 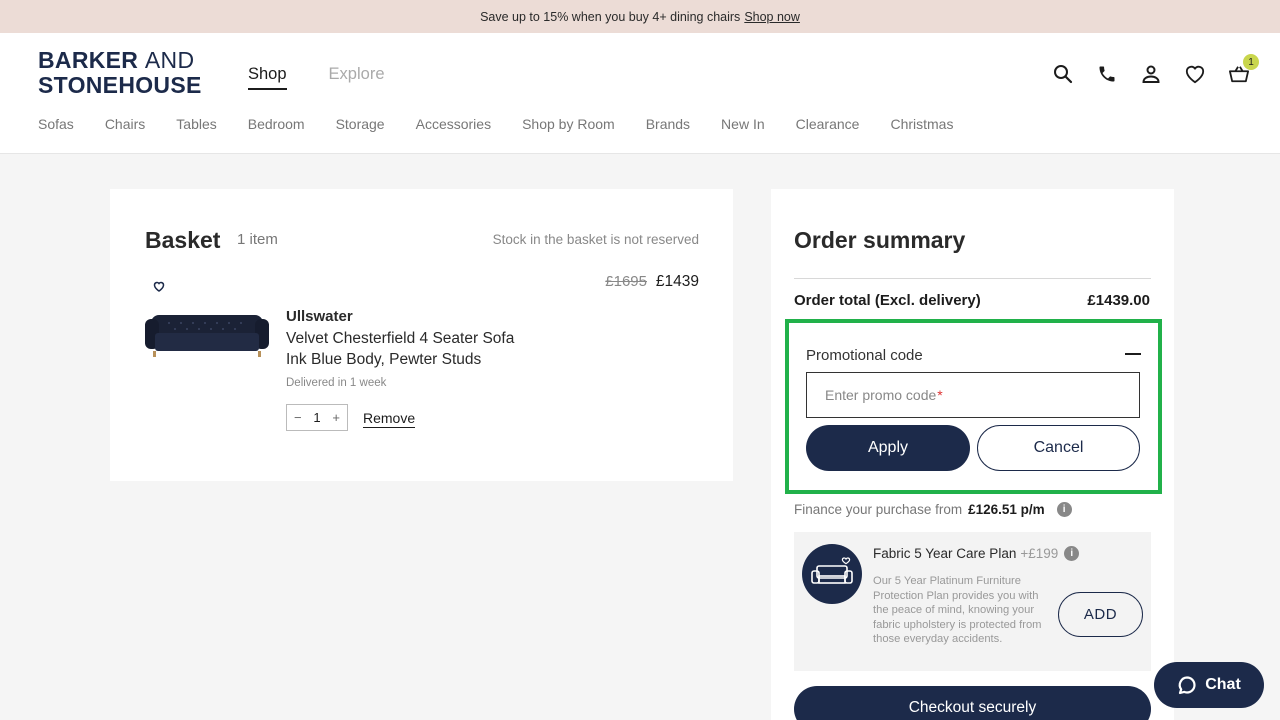 What do you see at coordinates (183, 240) in the screenshot?
I see `basket-title: Basket` at bounding box center [183, 240].